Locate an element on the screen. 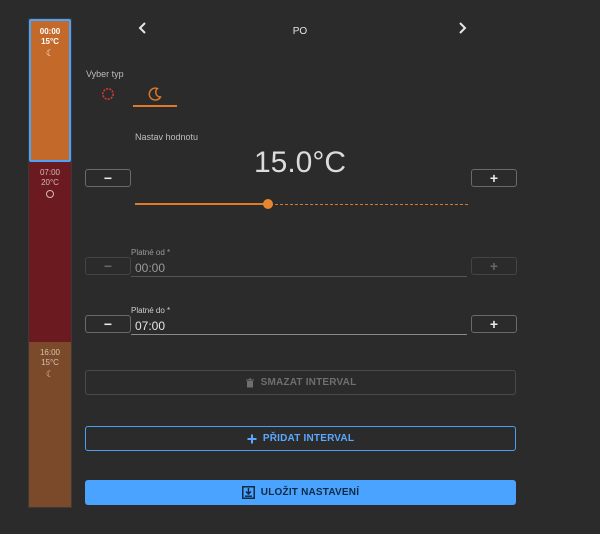 This screenshot has width=600, height=534. type-label: Vyber typ is located at coordinates (105, 74).